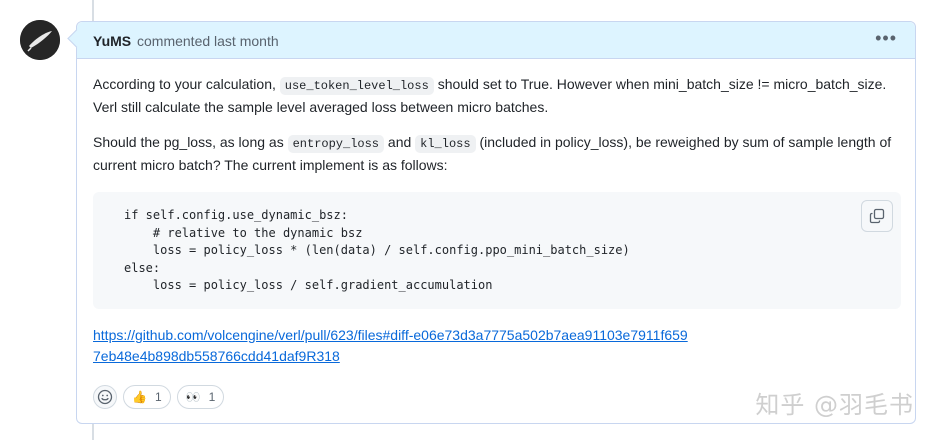 The height and width of the screenshot is (440, 936). I want to click on avatar, so click(40, 40).